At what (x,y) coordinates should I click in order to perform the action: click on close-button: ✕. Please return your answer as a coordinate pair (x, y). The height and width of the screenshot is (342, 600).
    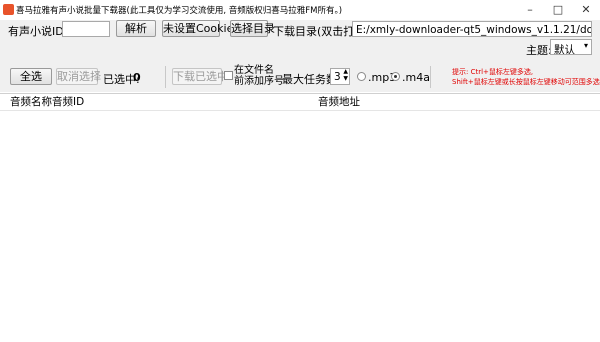
    Looking at the image, I should click on (586, 10).